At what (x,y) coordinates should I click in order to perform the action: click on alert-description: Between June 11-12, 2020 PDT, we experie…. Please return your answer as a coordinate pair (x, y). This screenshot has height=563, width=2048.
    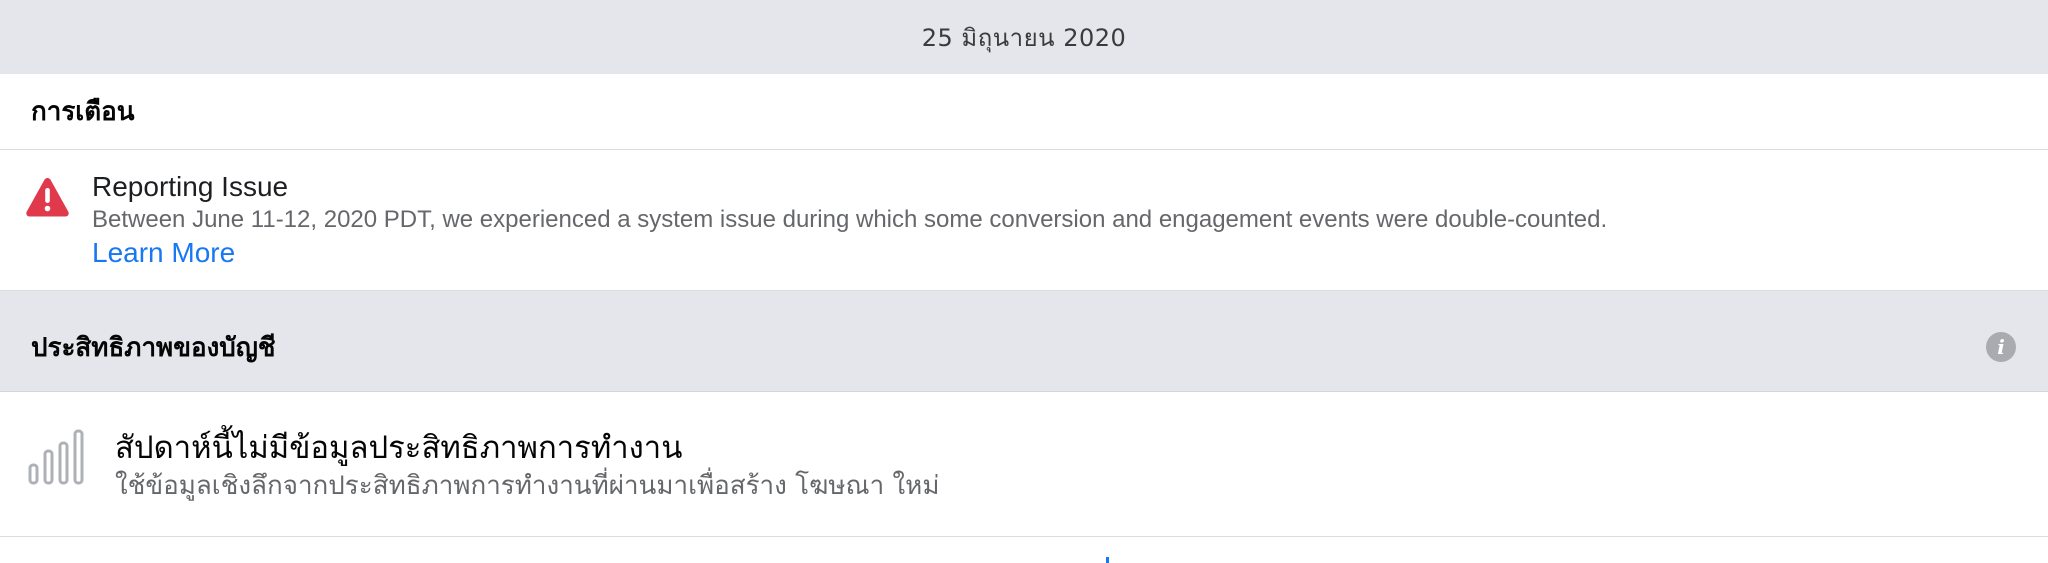
    Looking at the image, I should click on (850, 219).